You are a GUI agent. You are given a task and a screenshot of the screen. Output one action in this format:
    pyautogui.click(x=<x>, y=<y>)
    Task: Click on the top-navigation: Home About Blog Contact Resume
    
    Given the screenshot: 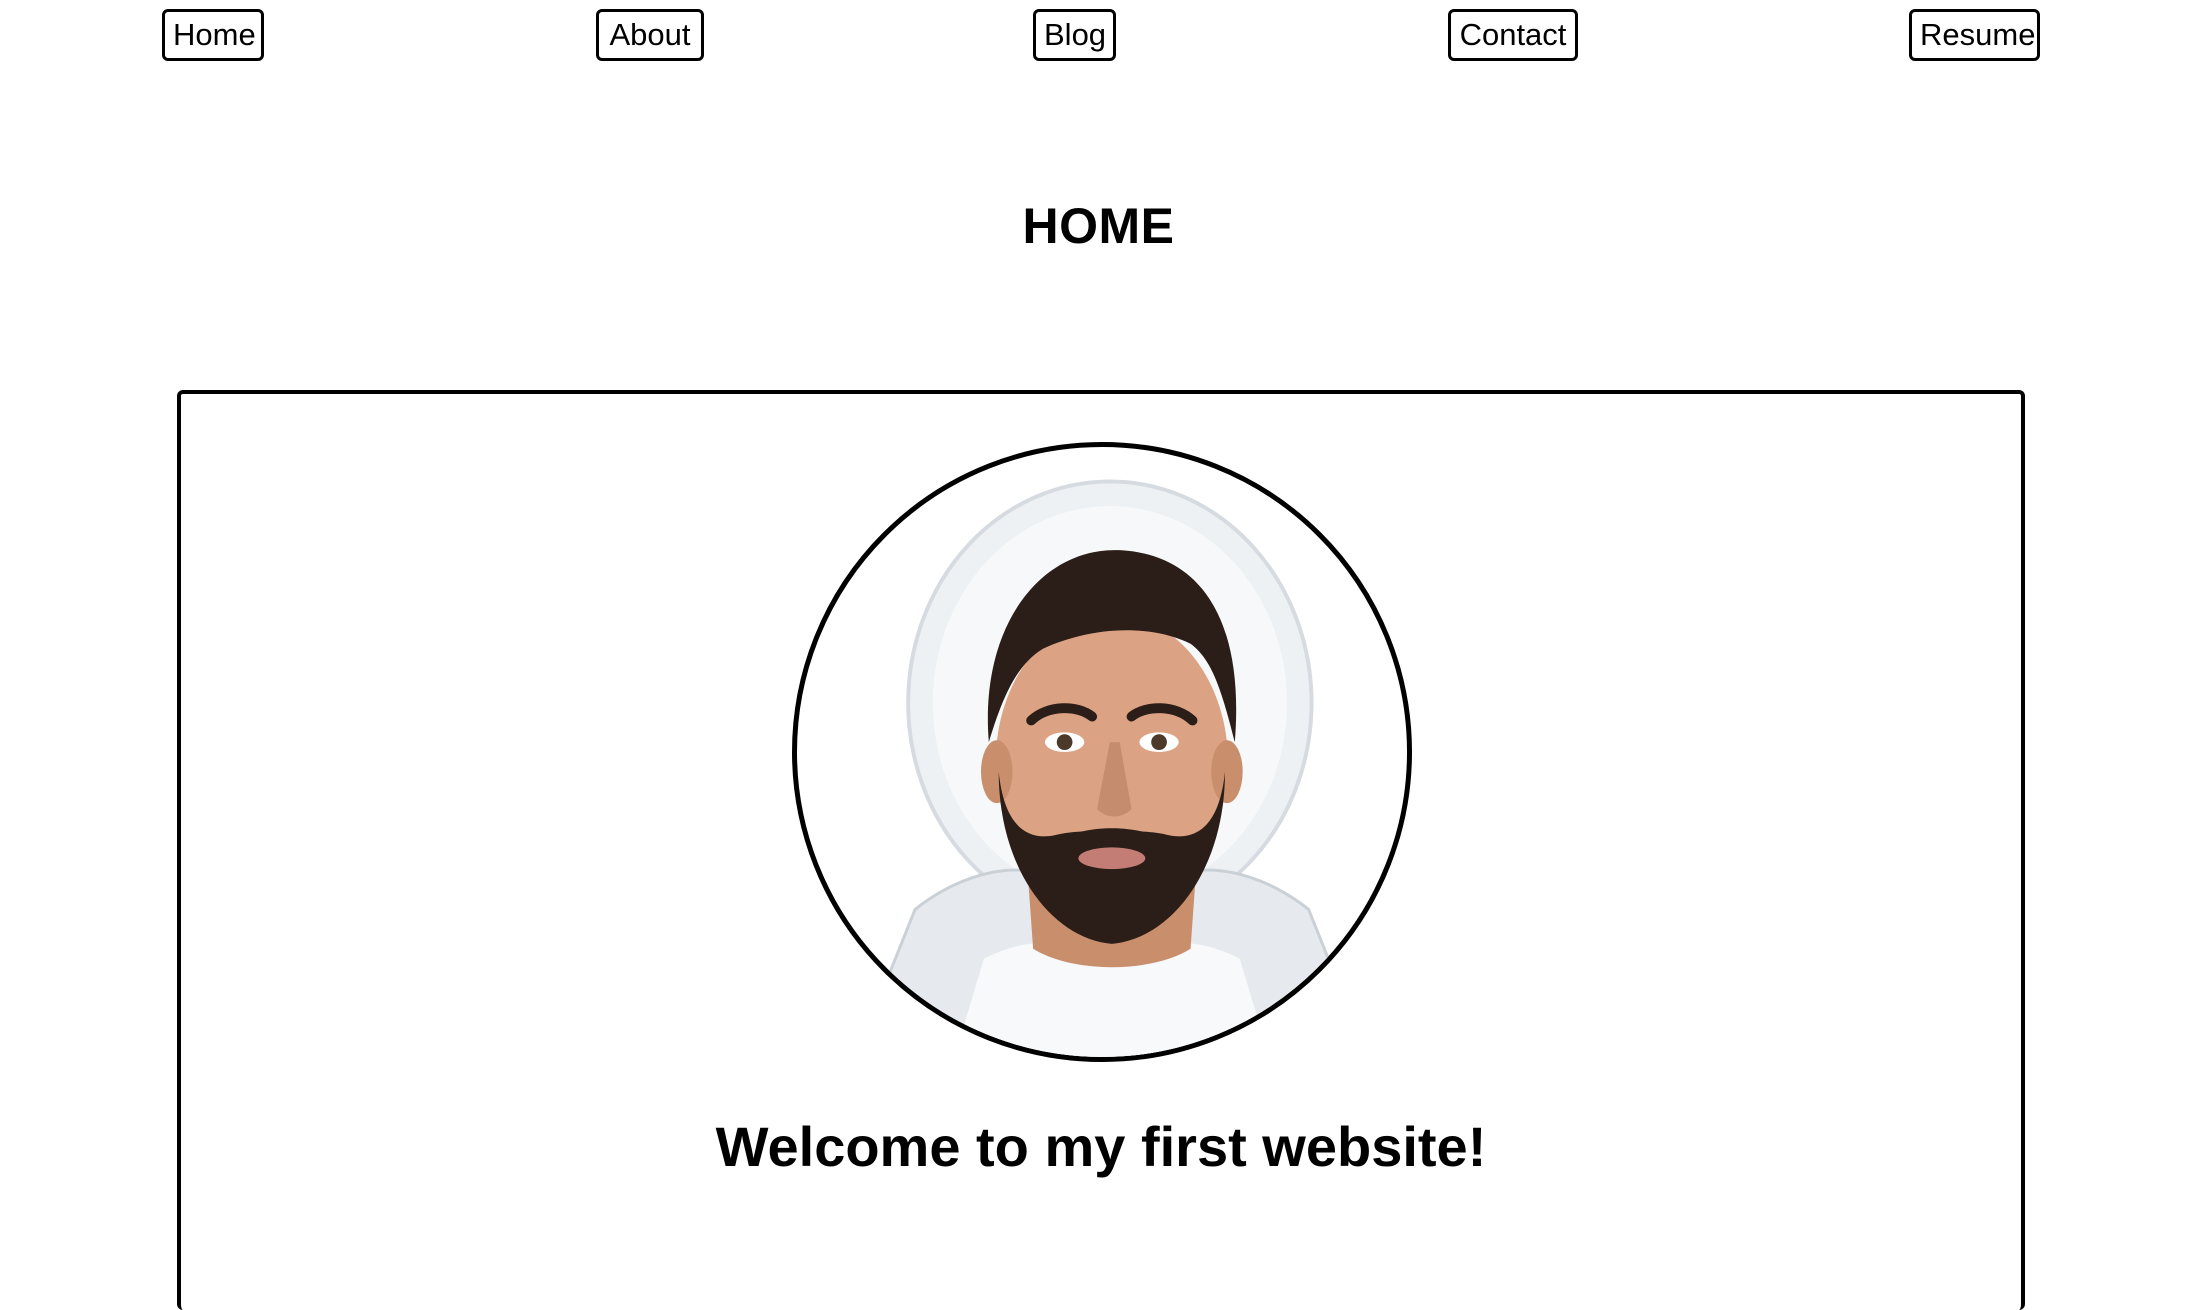 What is the action you would take?
    pyautogui.click(x=1098, y=40)
    